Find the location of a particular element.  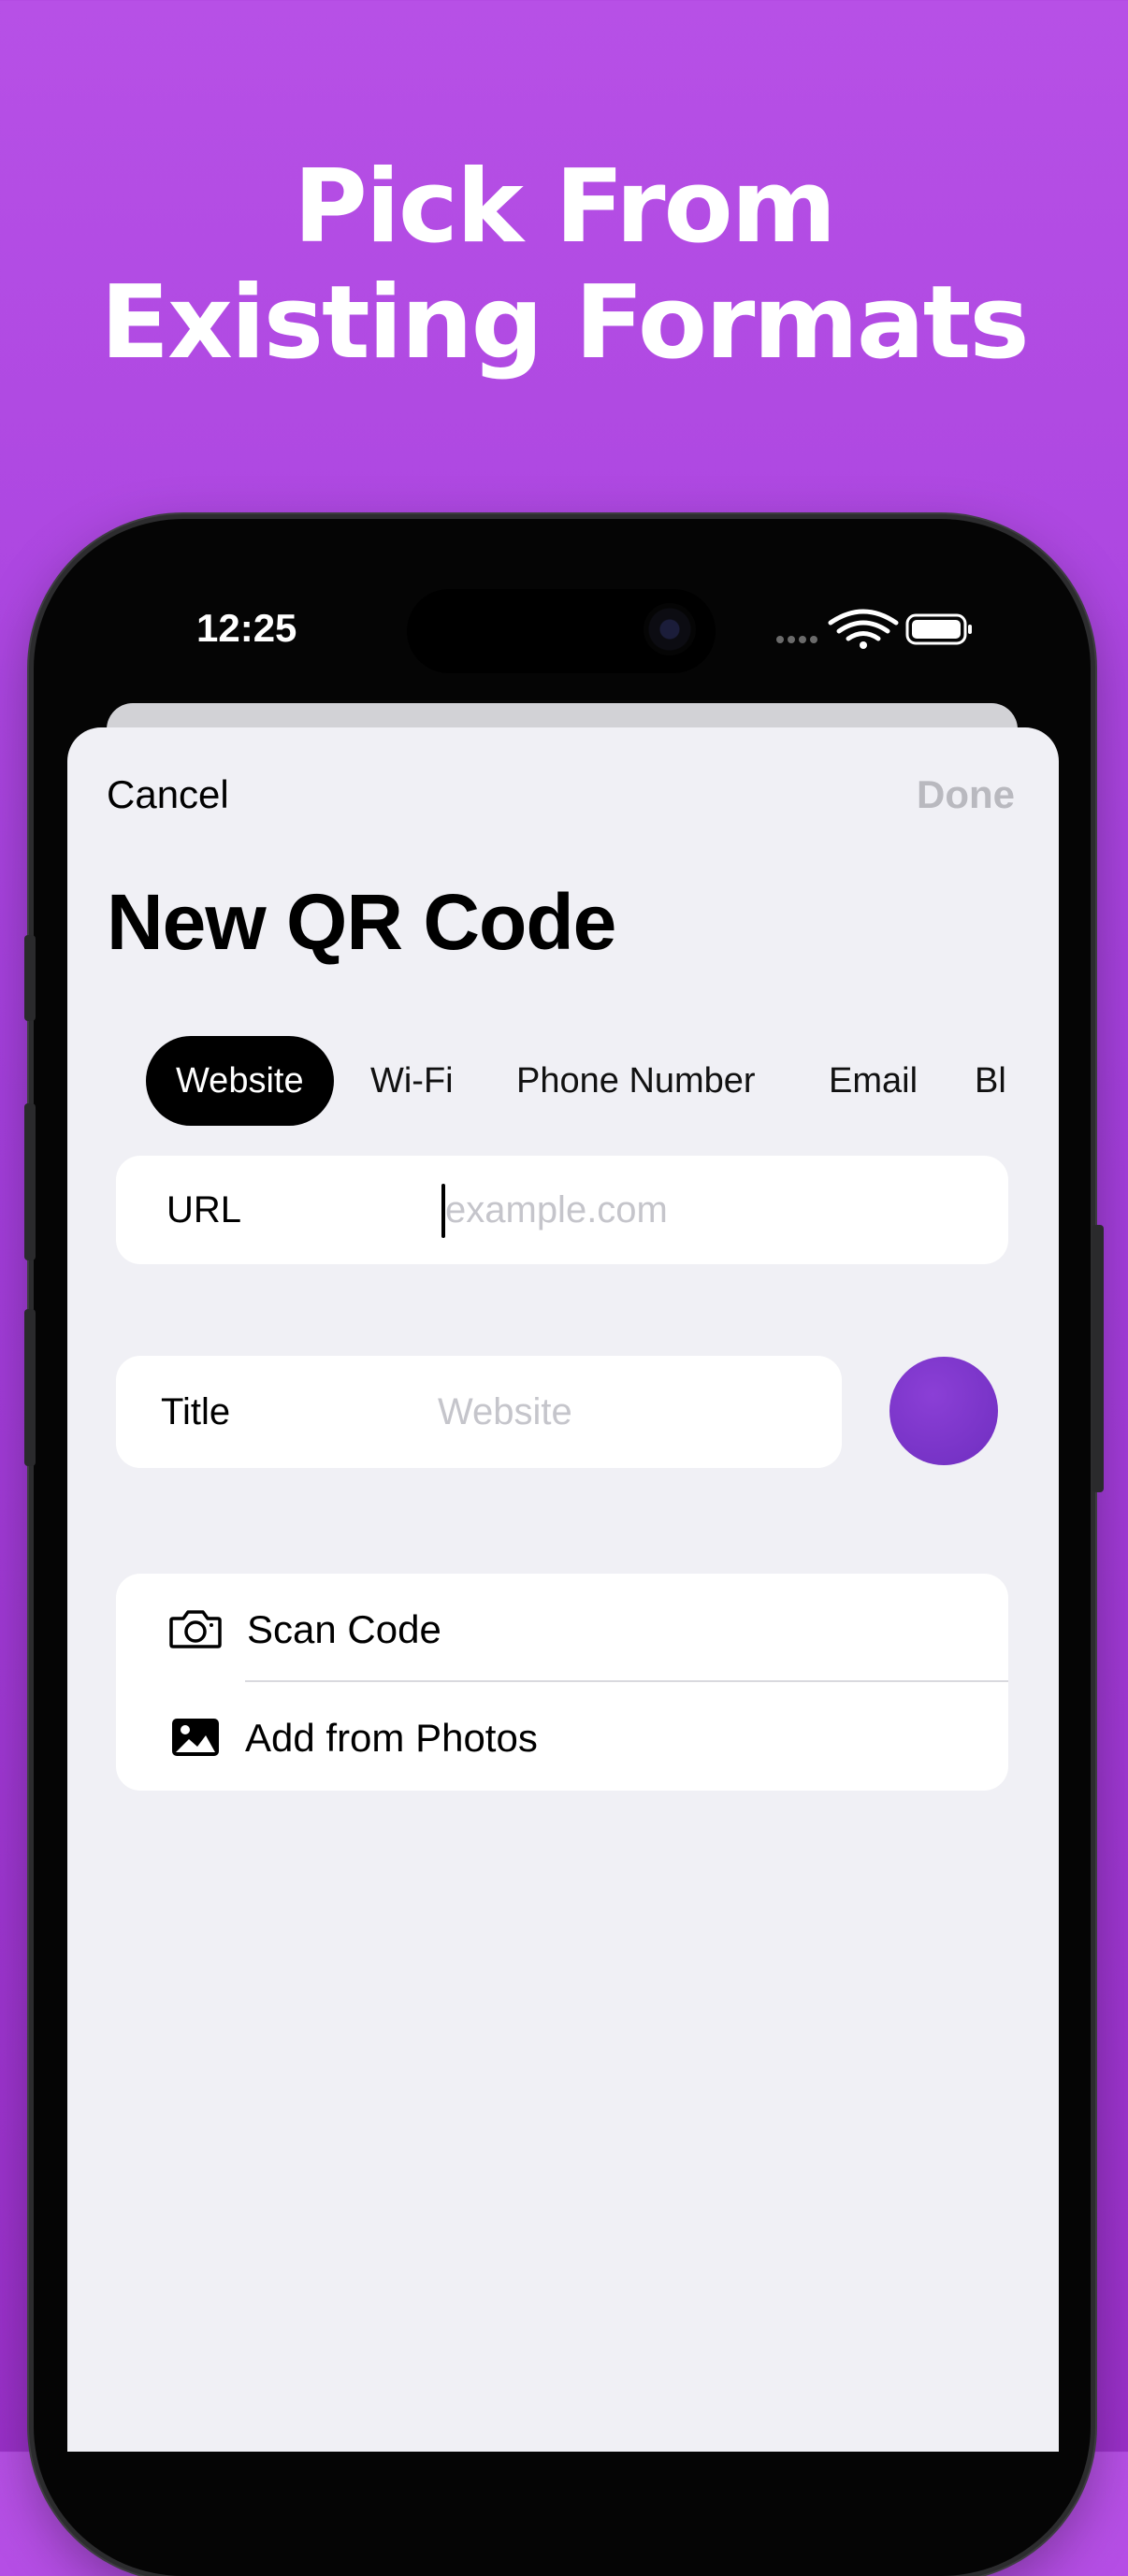

title-input: Website is located at coordinates (505, 1412).